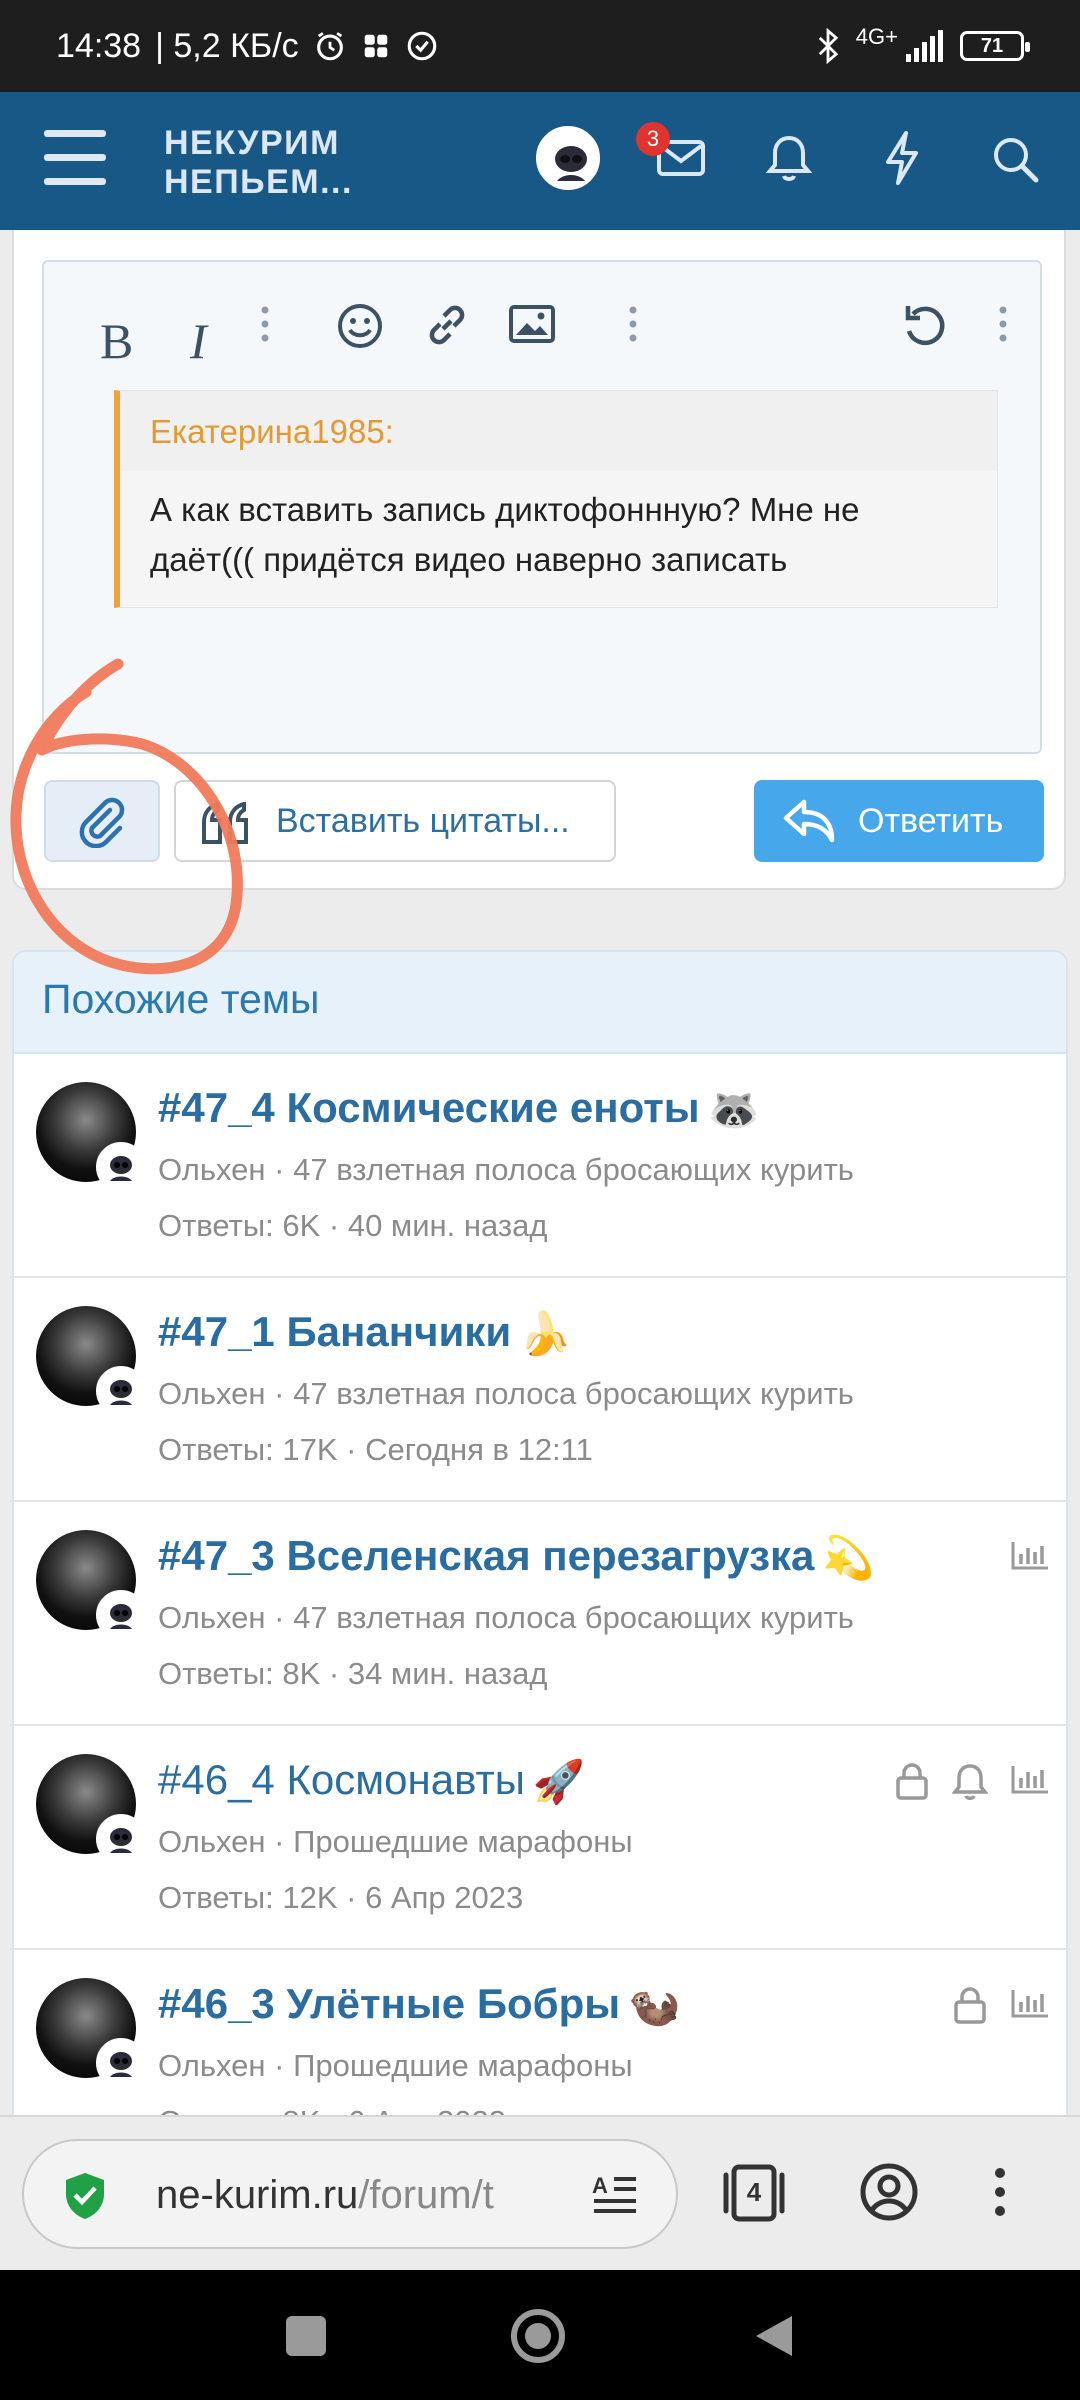  Describe the element at coordinates (366, 2195) in the screenshot. I see `url-text: ne-kurim.ru/forum/t` at that location.